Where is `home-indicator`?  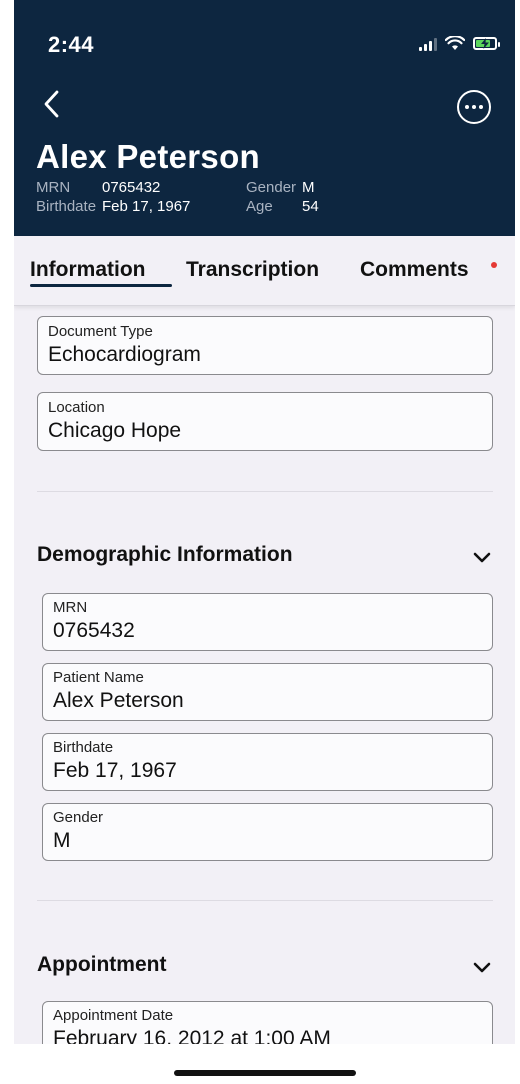 home-indicator is located at coordinates (265, 1073).